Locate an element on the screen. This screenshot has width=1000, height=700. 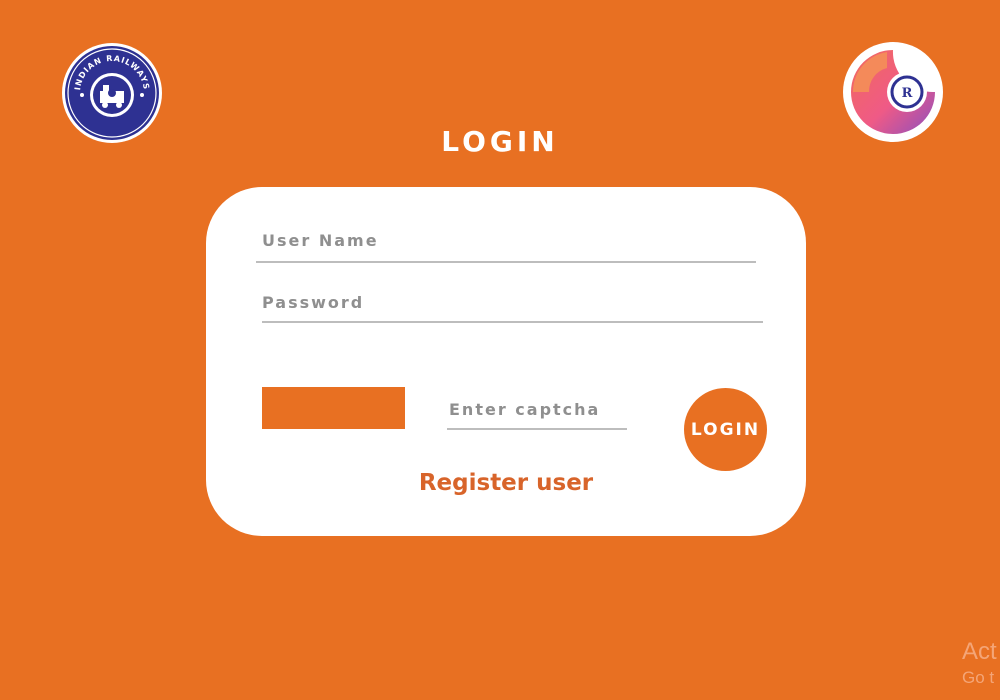
watermark-line-1: Act is located at coordinates (979, 651).